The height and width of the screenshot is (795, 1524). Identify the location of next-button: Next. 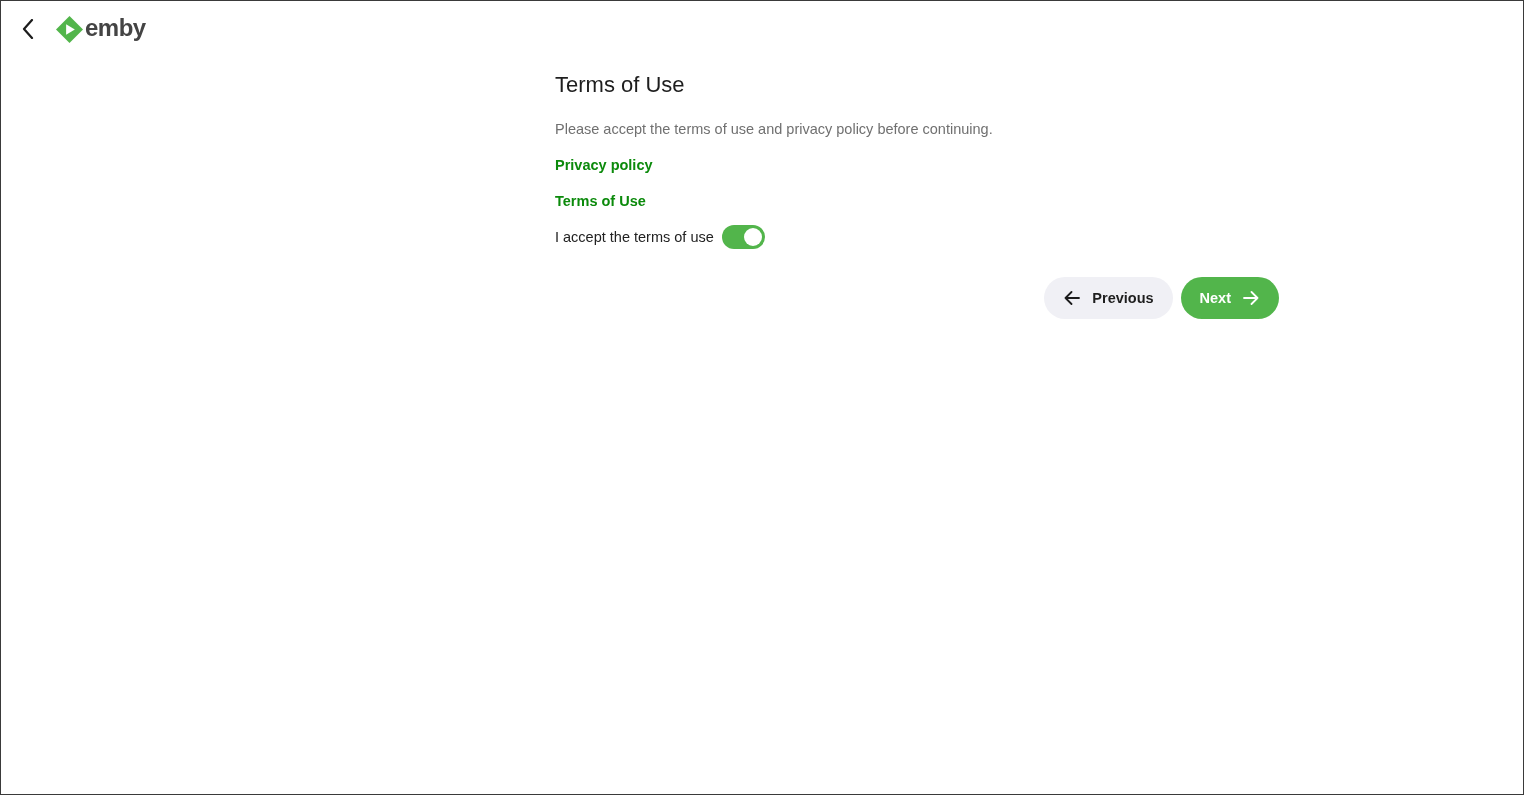
(1229, 298).